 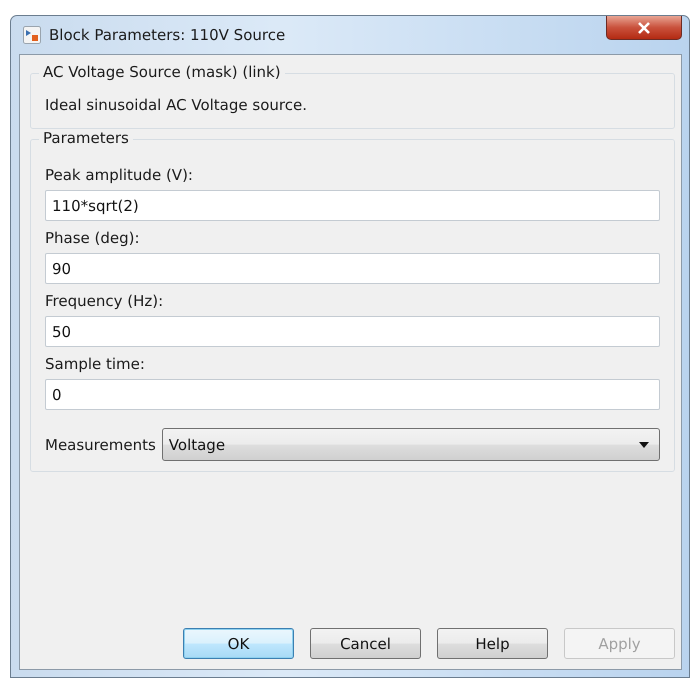 What do you see at coordinates (93, 238) in the screenshot?
I see `field-label: Phase (deg):` at bounding box center [93, 238].